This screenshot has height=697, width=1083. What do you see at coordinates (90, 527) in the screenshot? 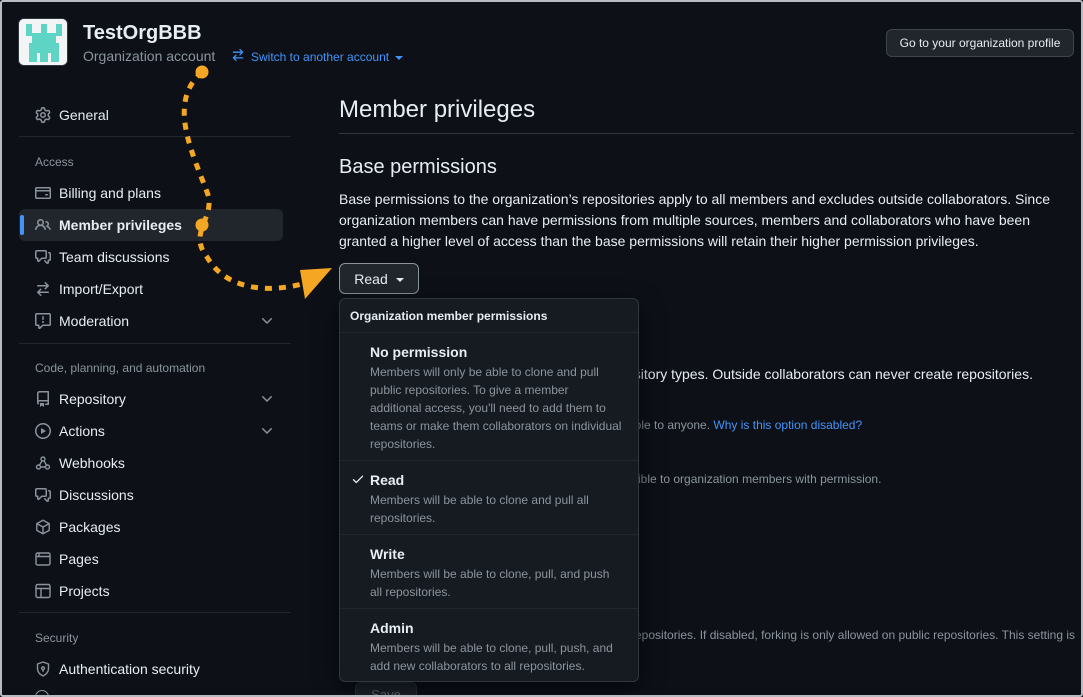
I see `sidebar-item-label: Packages` at bounding box center [90, 527].